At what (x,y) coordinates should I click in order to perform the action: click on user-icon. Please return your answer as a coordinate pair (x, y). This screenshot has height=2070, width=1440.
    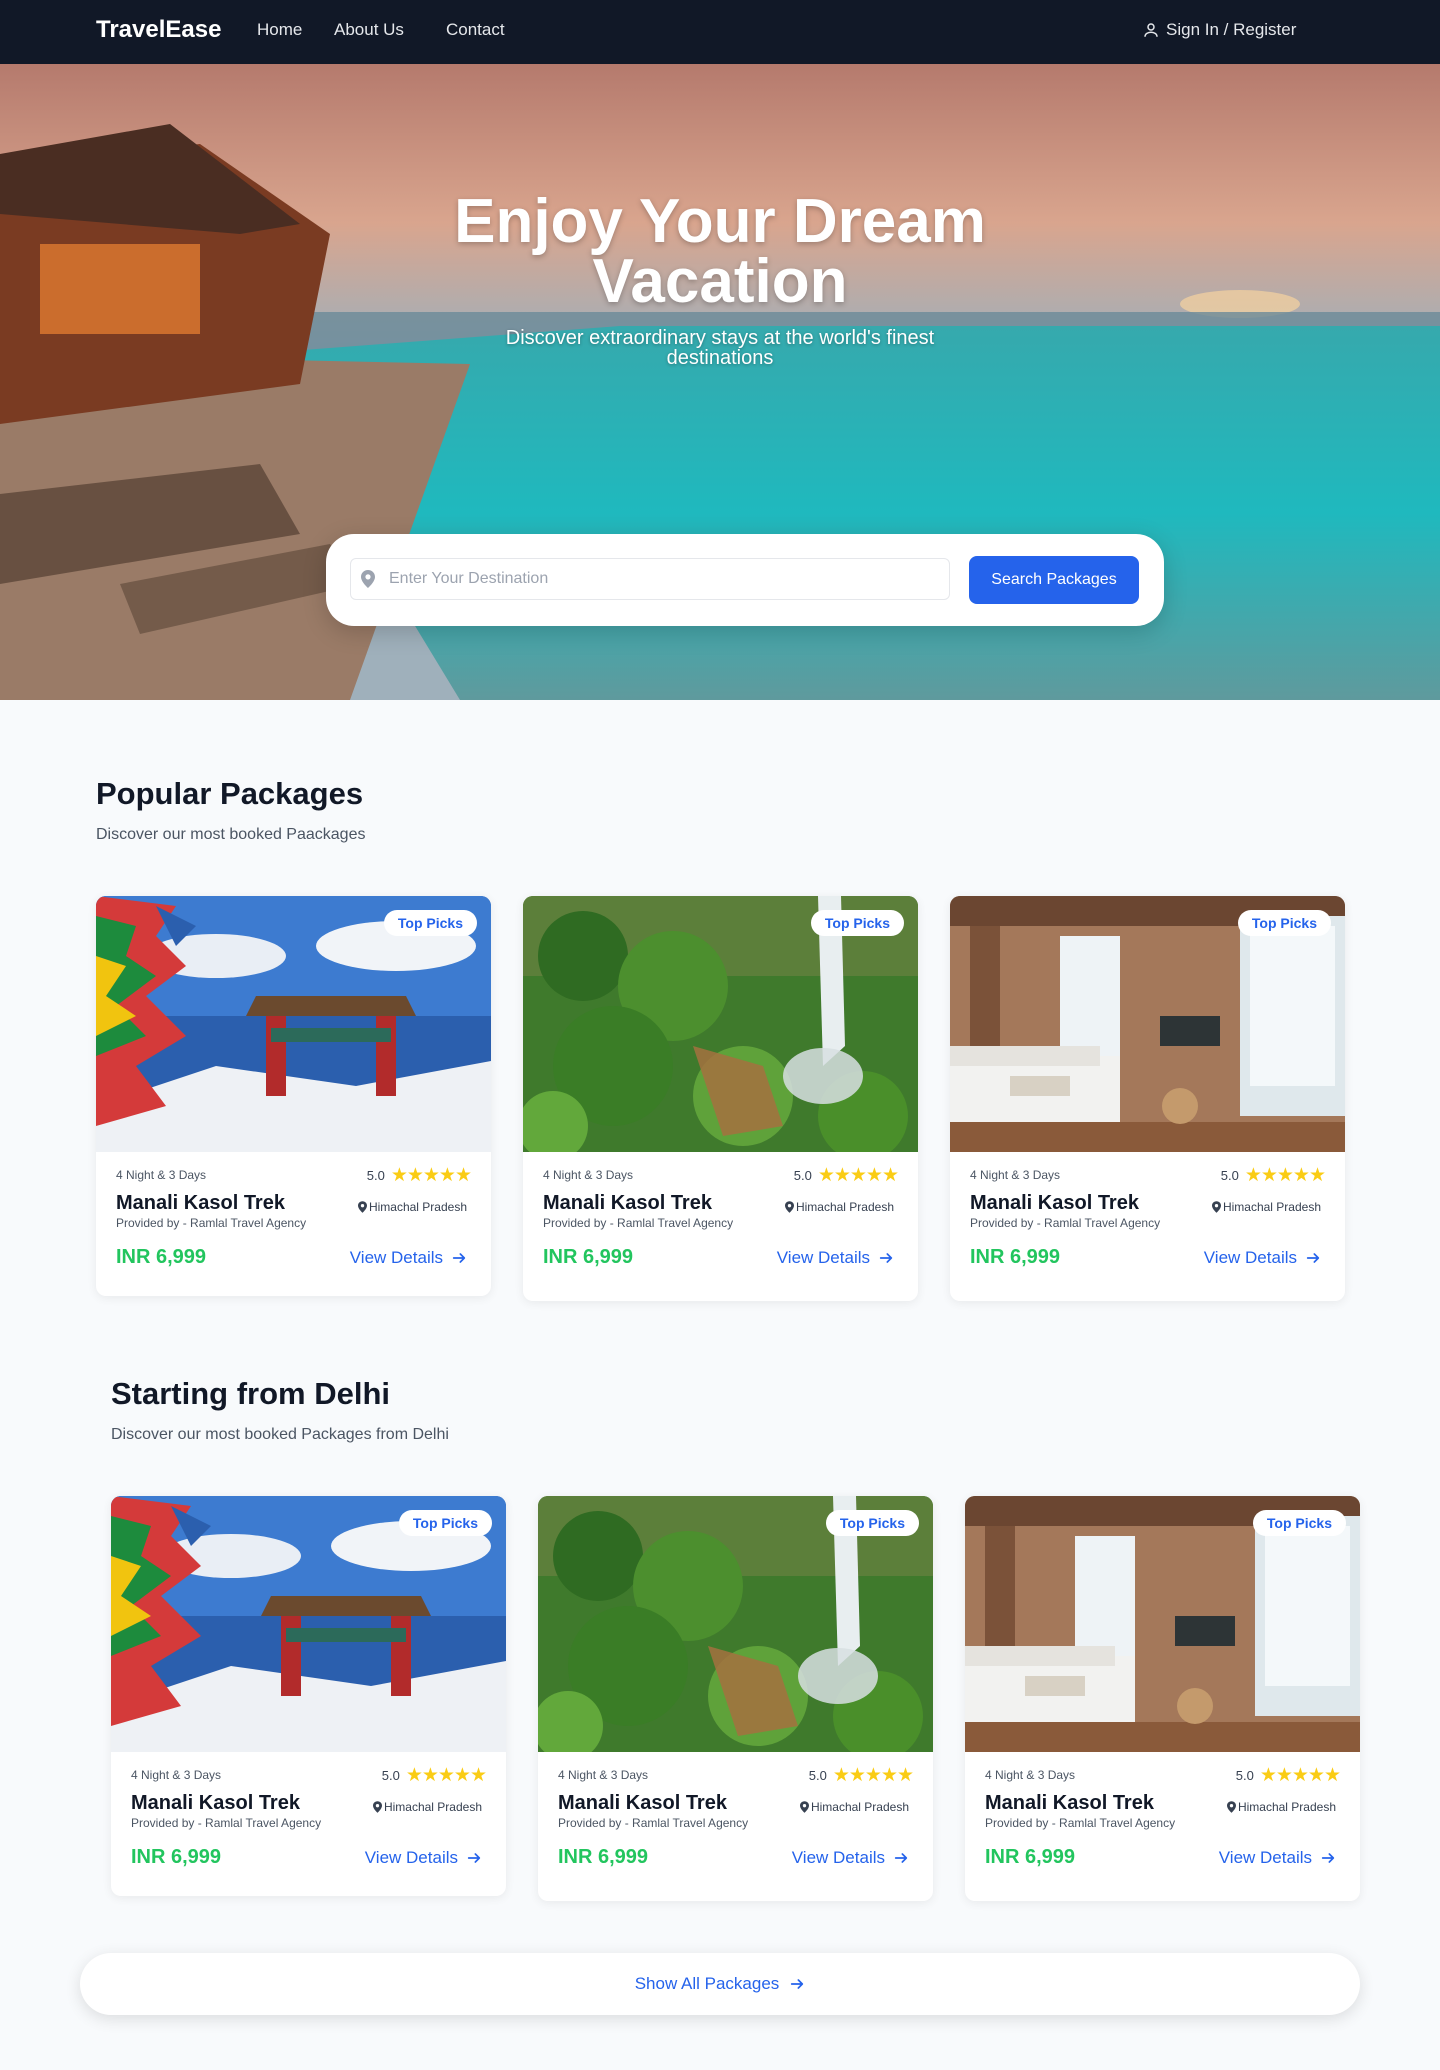
    Looking at the image, I should click on (1151, 30).